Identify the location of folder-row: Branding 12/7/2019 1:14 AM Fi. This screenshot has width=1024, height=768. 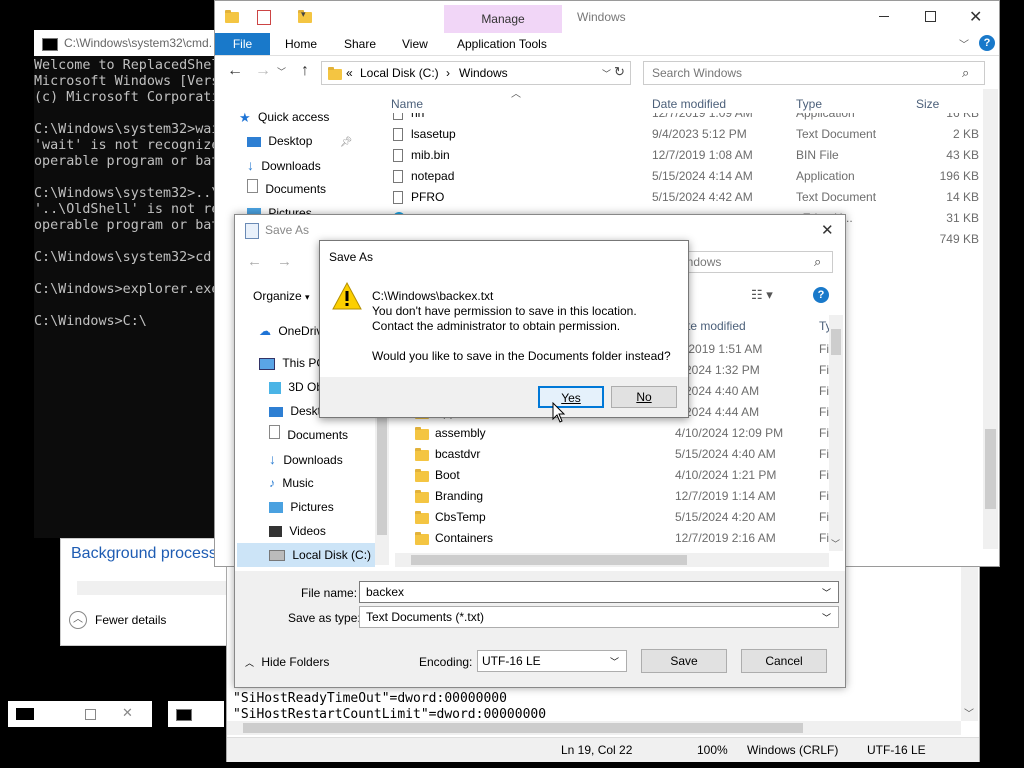
(613, 496).